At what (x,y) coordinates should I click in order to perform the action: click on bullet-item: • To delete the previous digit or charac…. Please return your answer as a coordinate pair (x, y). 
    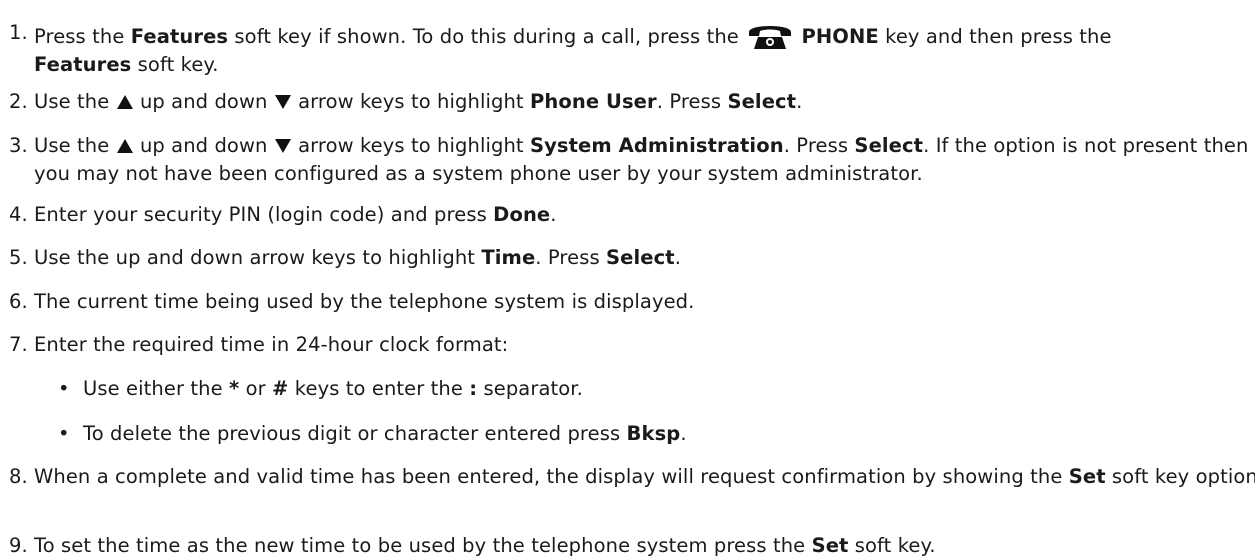
    Looking at the image, I should click on (625, 433).